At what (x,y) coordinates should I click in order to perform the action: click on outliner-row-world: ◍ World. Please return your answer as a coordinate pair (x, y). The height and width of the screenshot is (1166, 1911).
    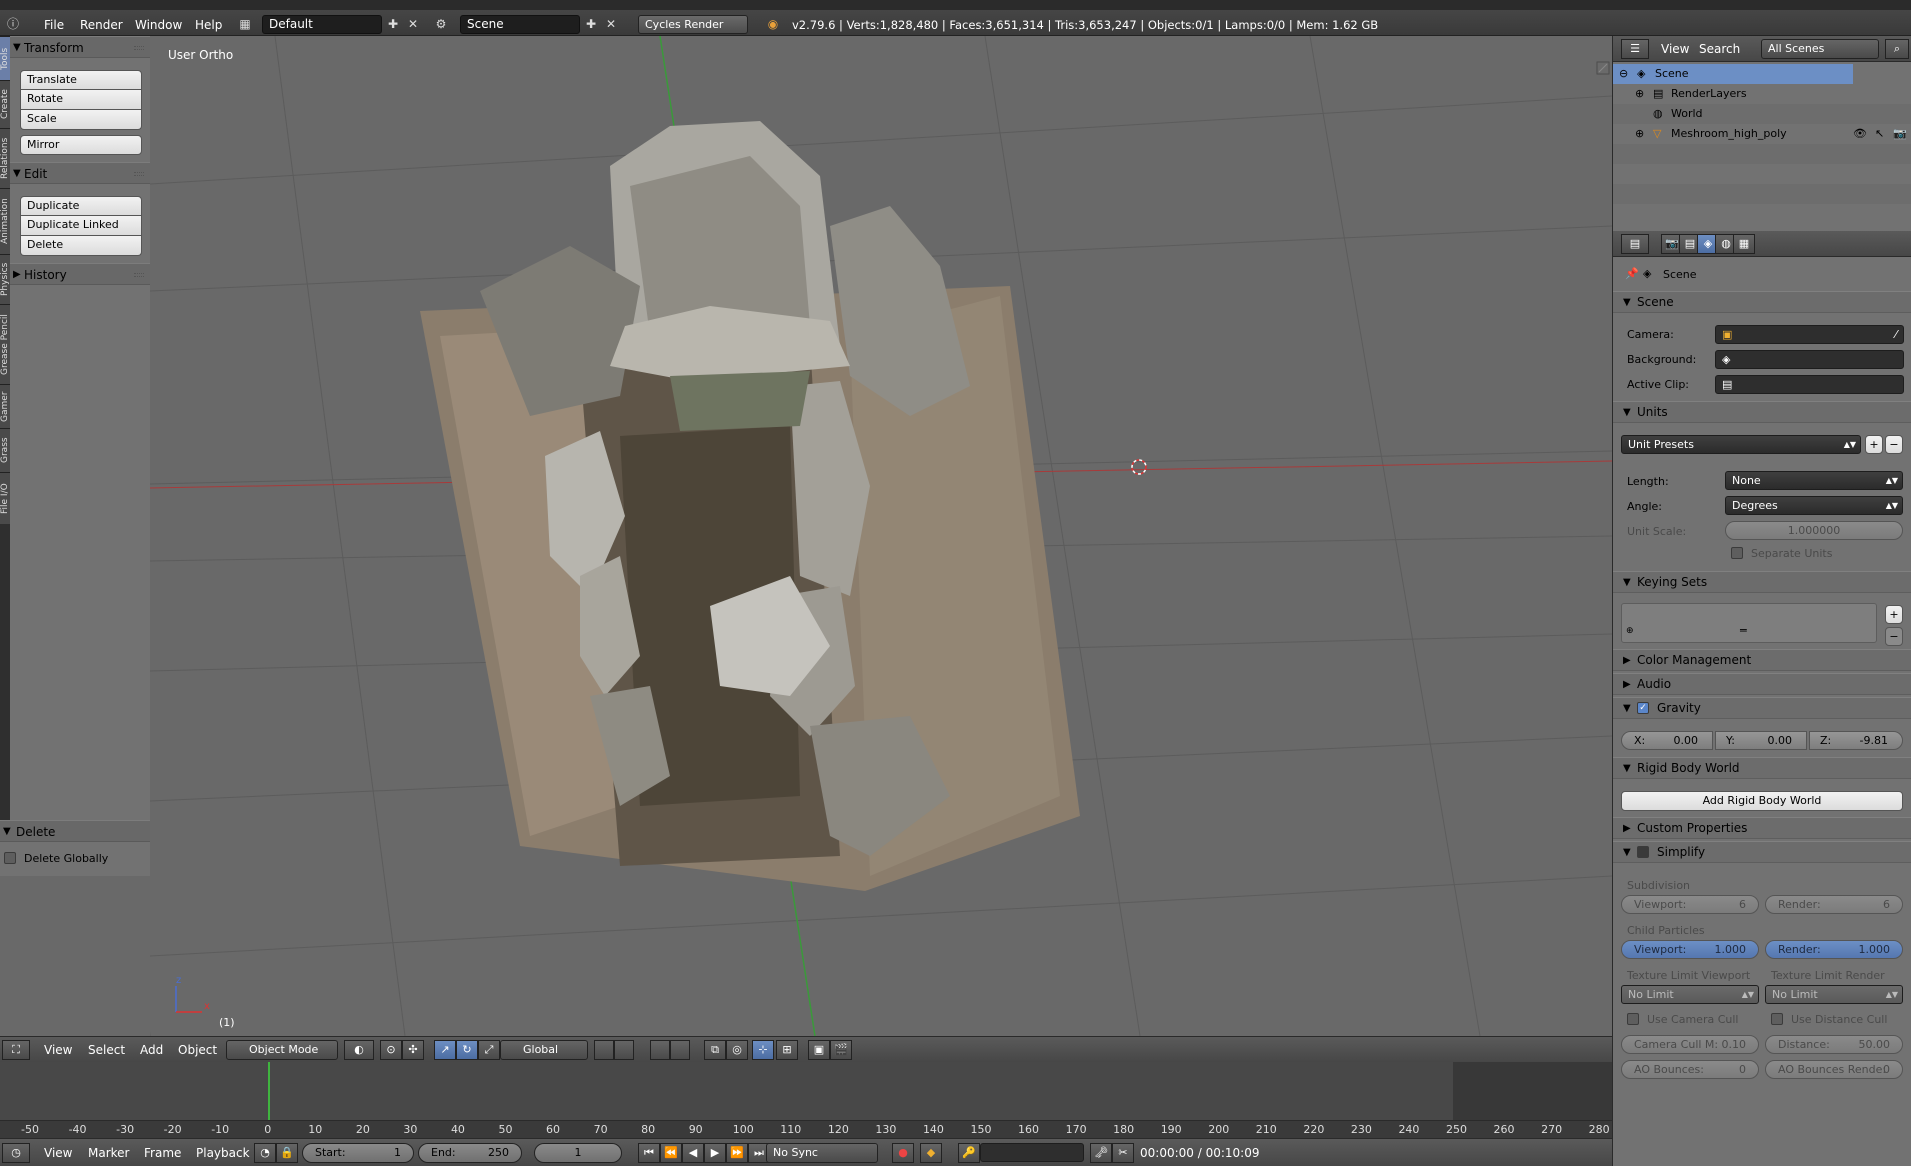
    Looking at the image, I should click on (1762, 114).